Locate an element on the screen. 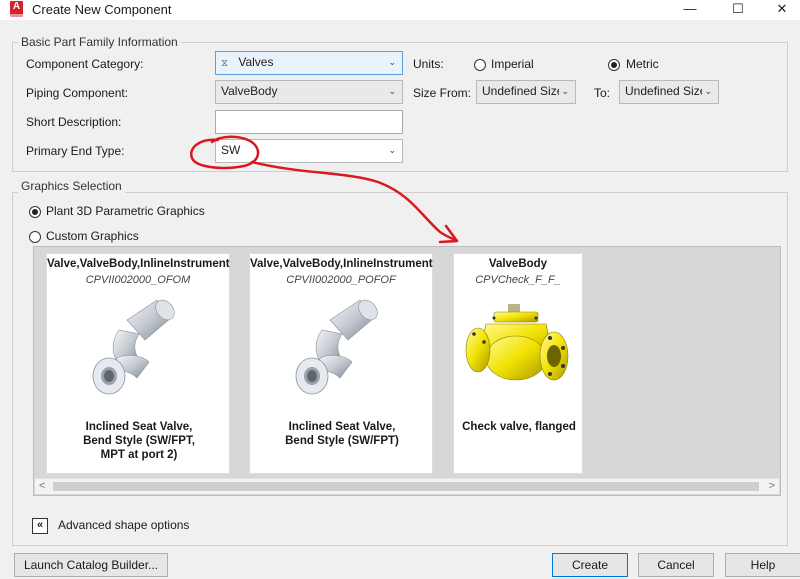  create-button: Create is located at coordinates (590, 565).